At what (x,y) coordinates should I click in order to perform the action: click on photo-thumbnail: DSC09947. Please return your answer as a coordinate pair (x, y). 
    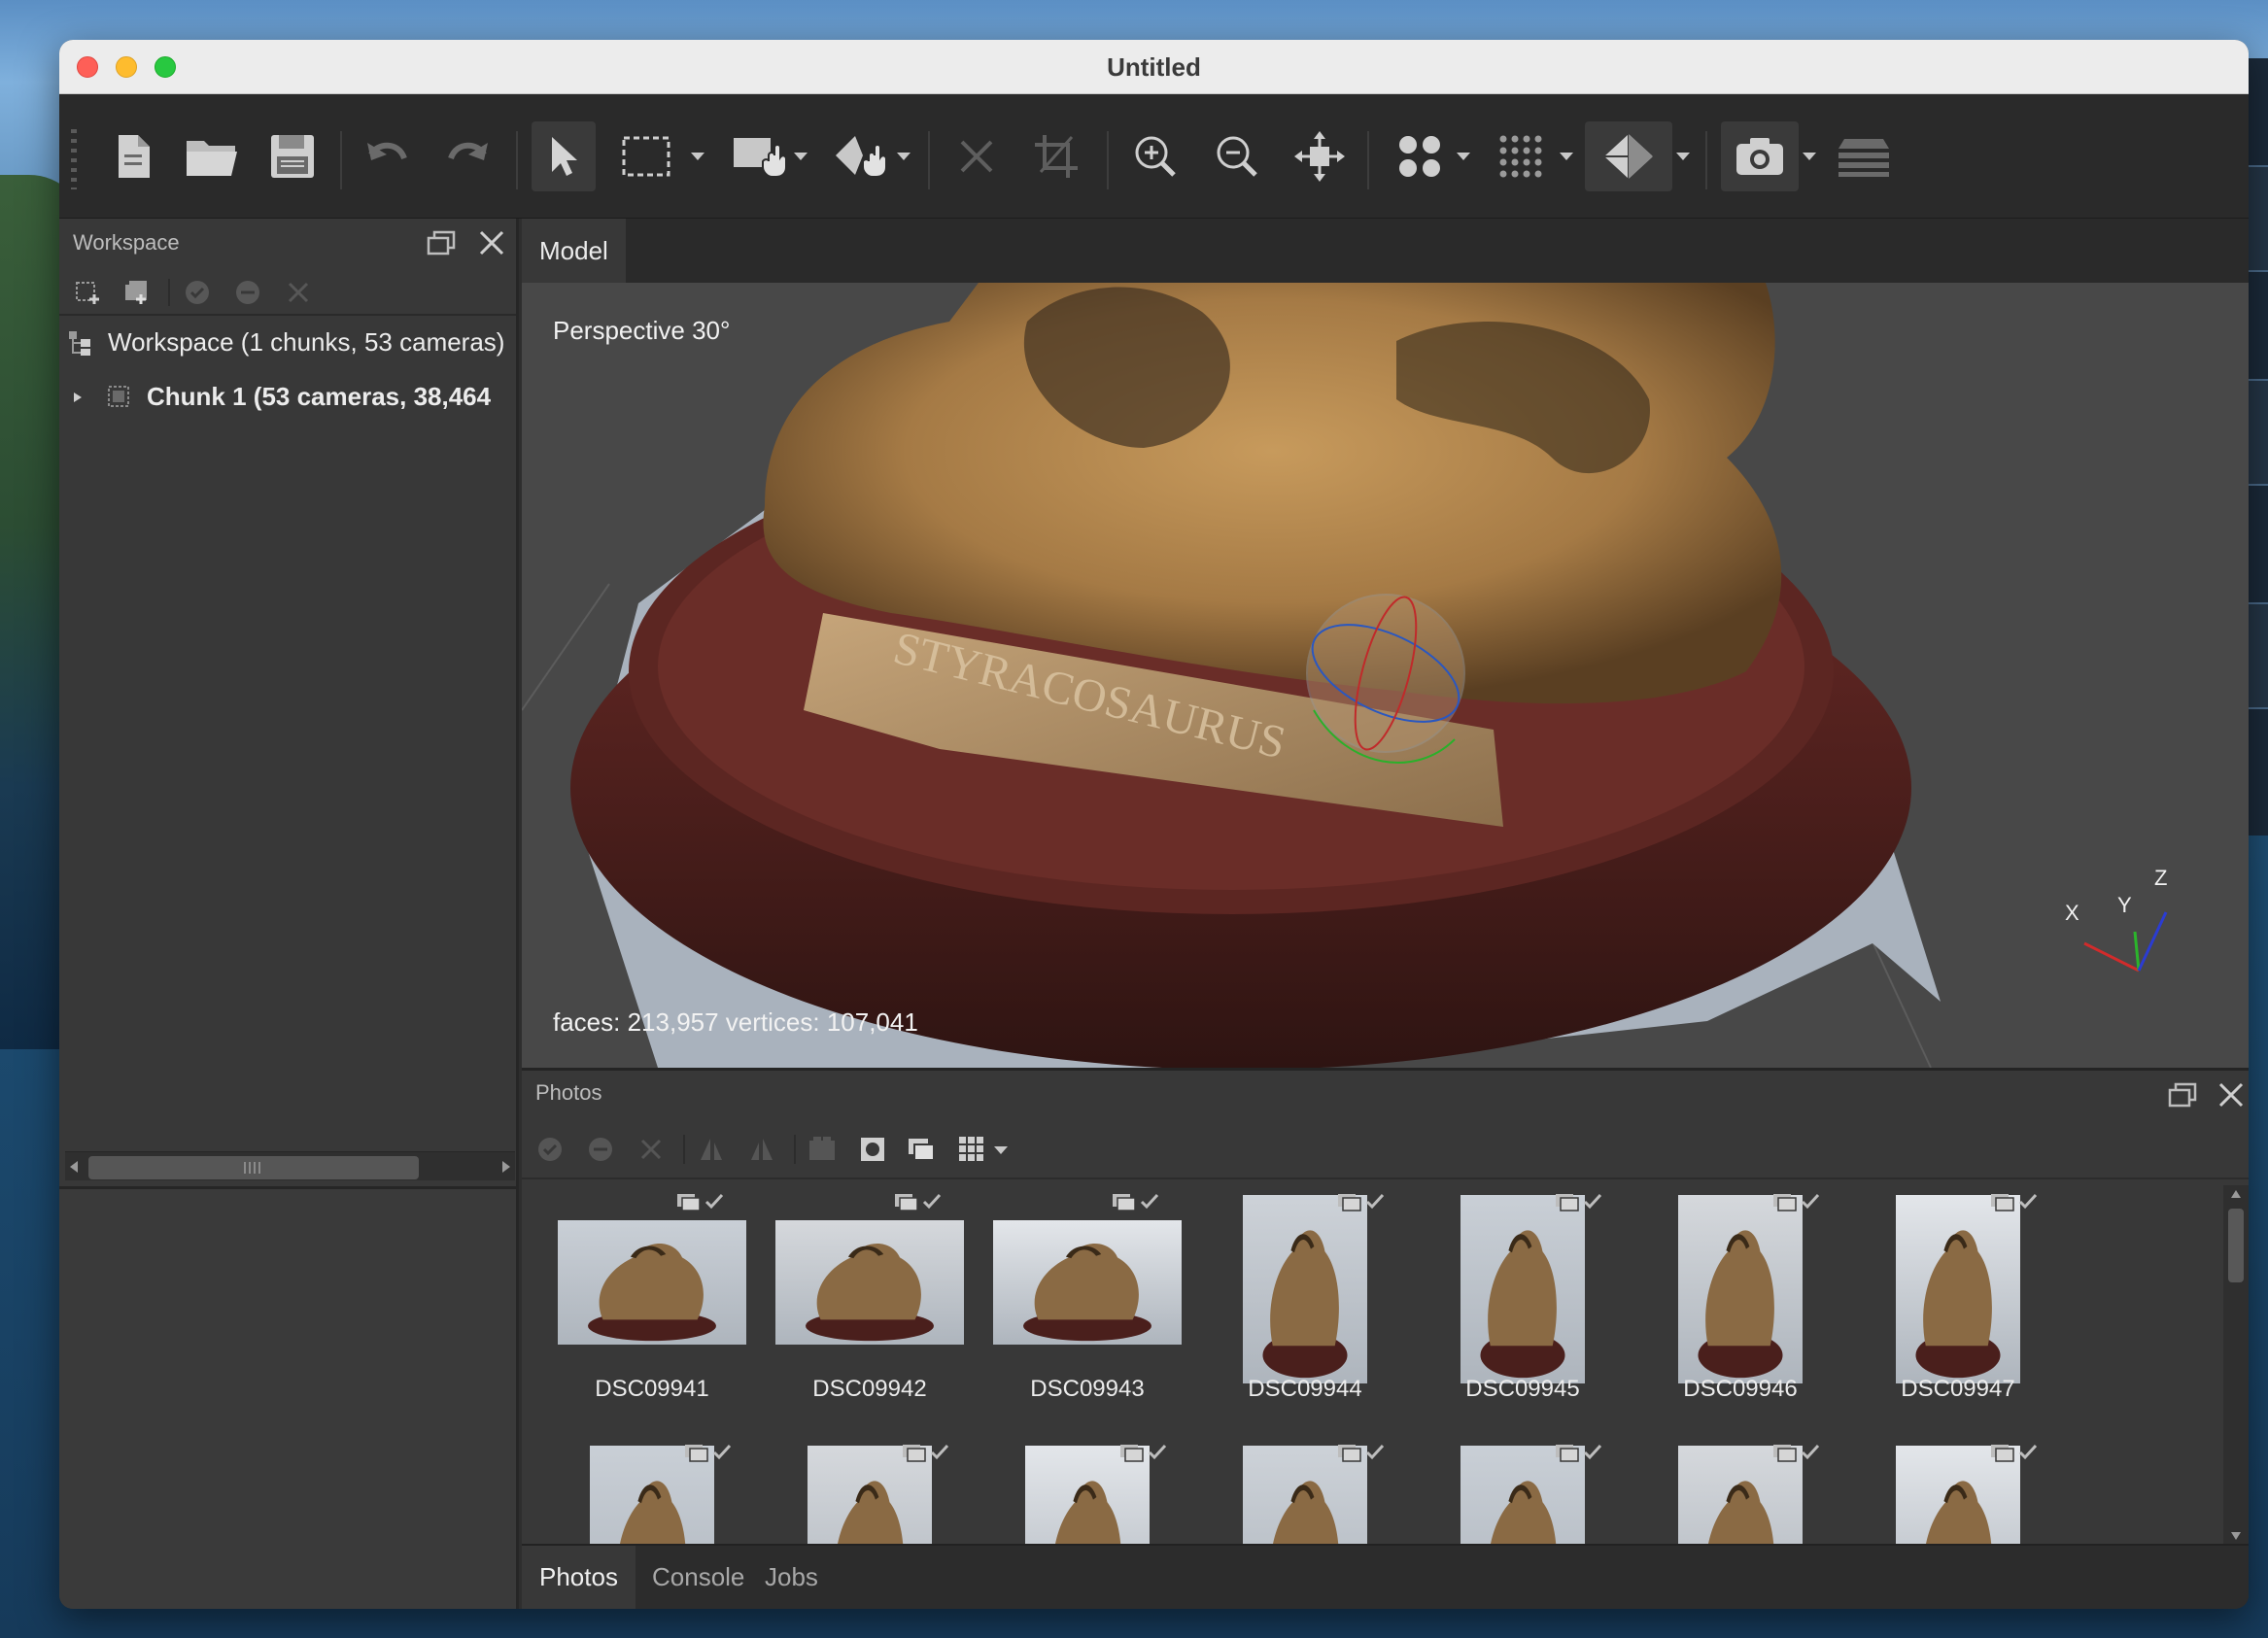
    Looking at the image, I should click on (1958, 1297).